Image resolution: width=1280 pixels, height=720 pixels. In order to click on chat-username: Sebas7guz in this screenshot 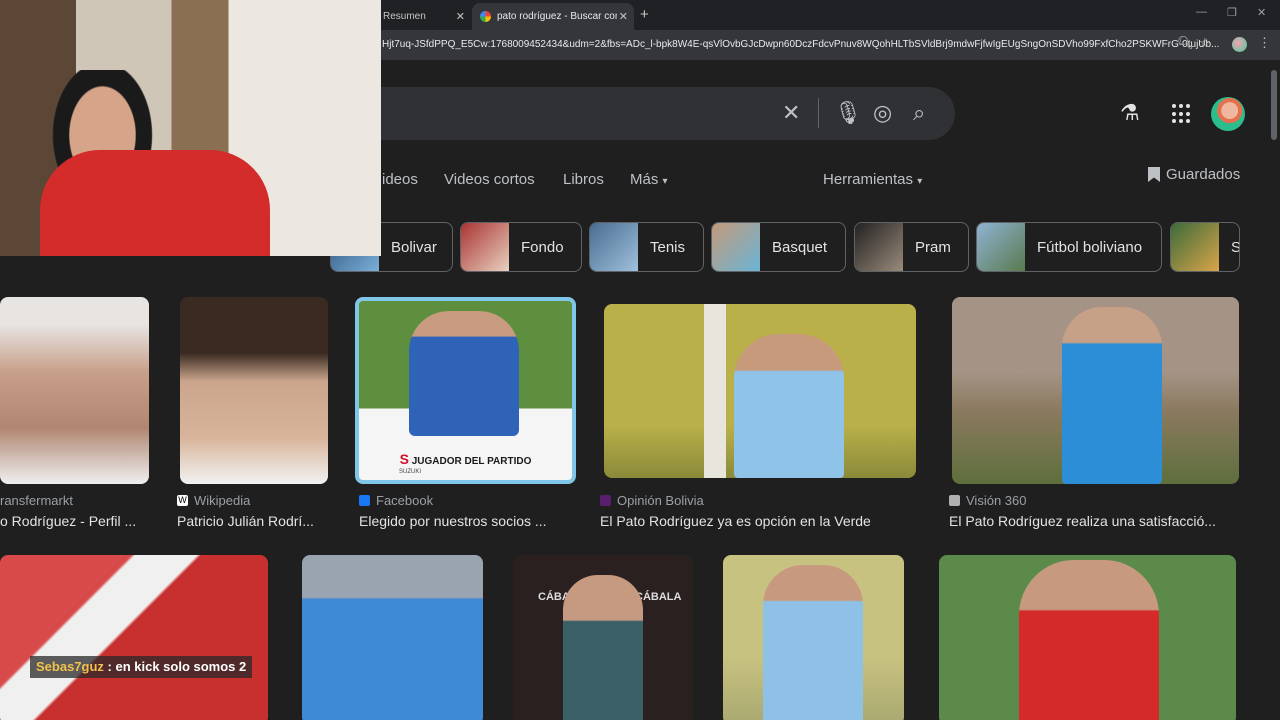, I will do `click(70, 666)`.